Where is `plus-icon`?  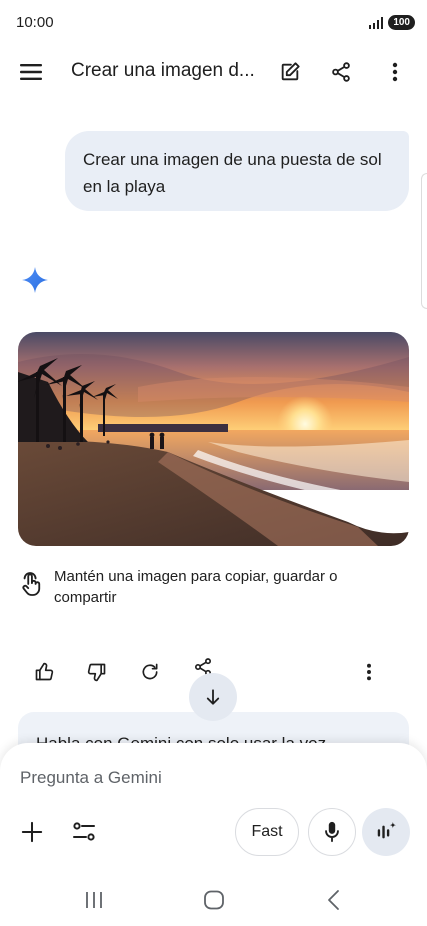
plus-icon is located at coordinates (32, 832).